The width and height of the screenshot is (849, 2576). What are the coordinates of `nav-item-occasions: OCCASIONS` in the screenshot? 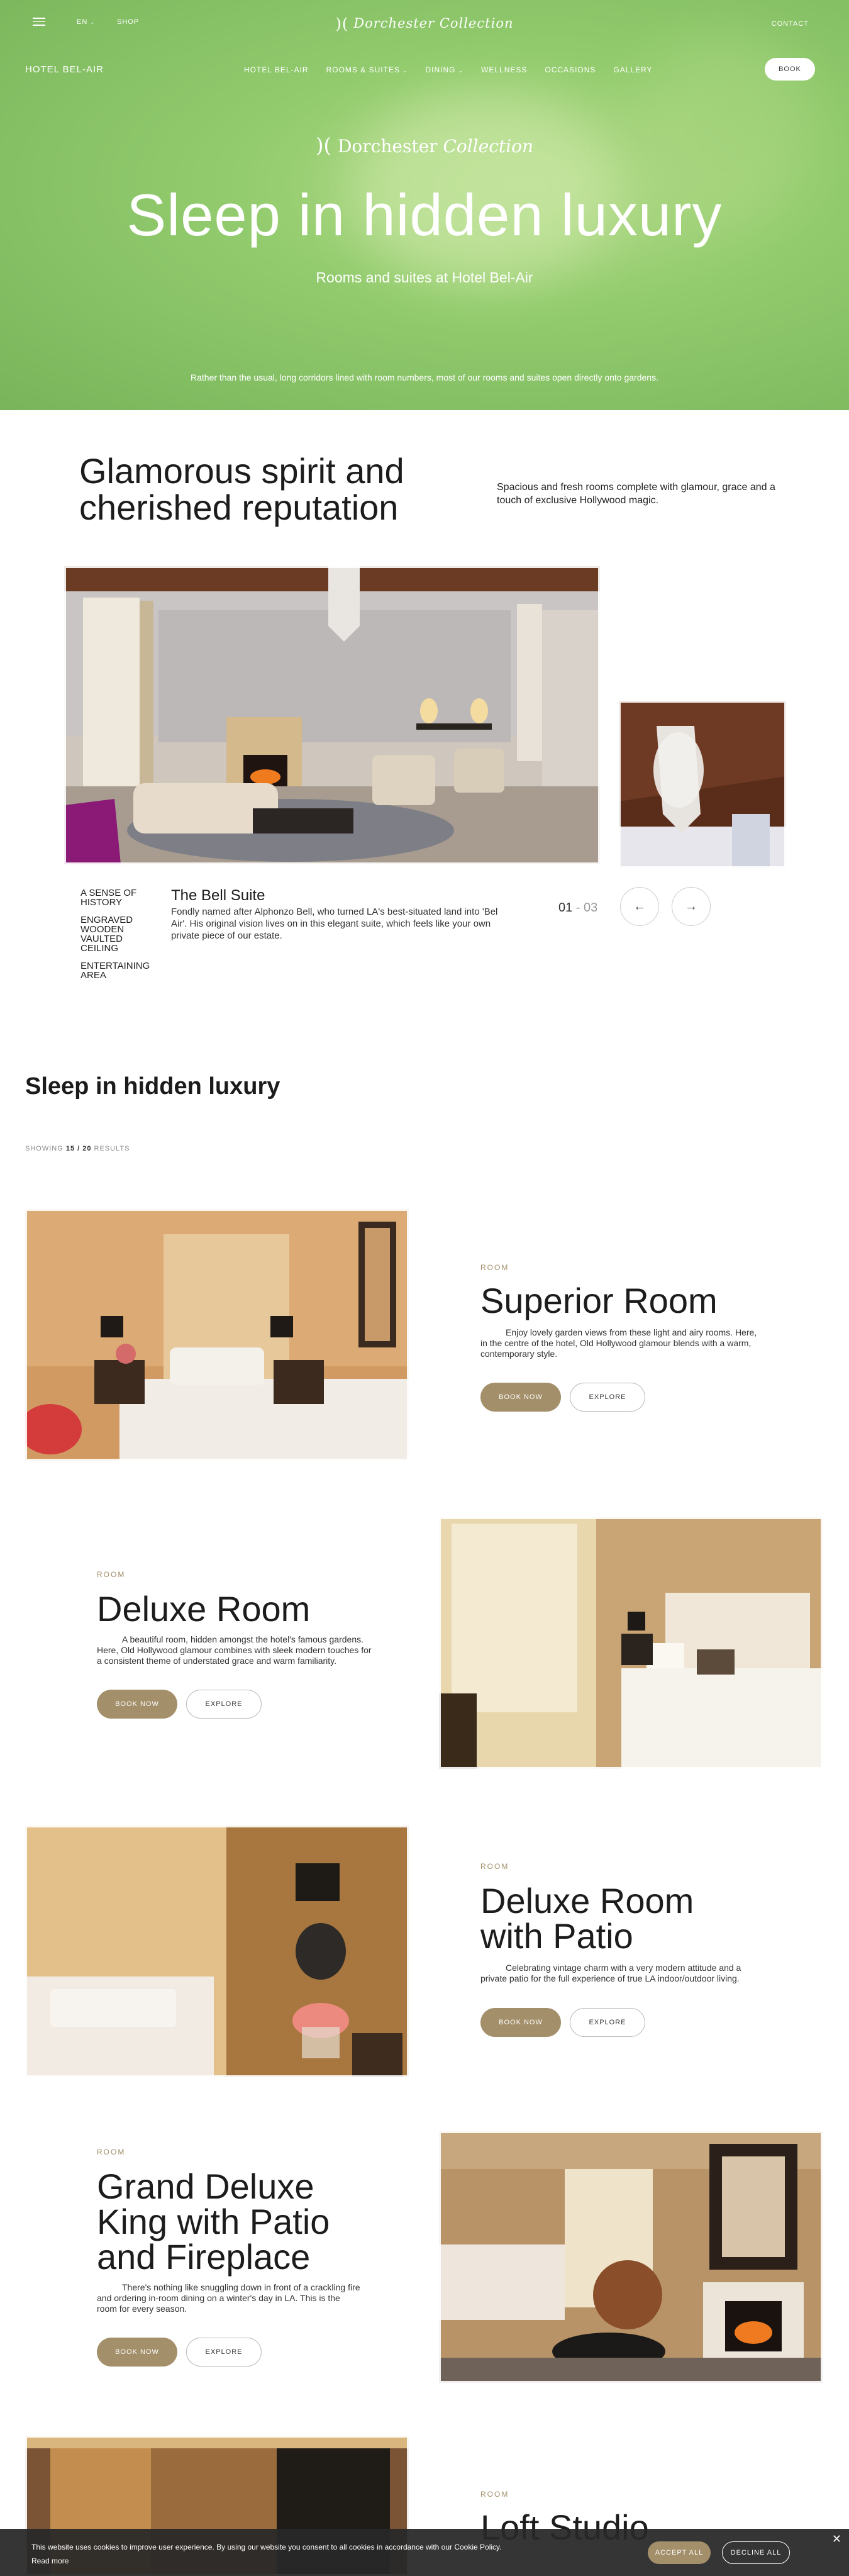 It's located at (570, 69).